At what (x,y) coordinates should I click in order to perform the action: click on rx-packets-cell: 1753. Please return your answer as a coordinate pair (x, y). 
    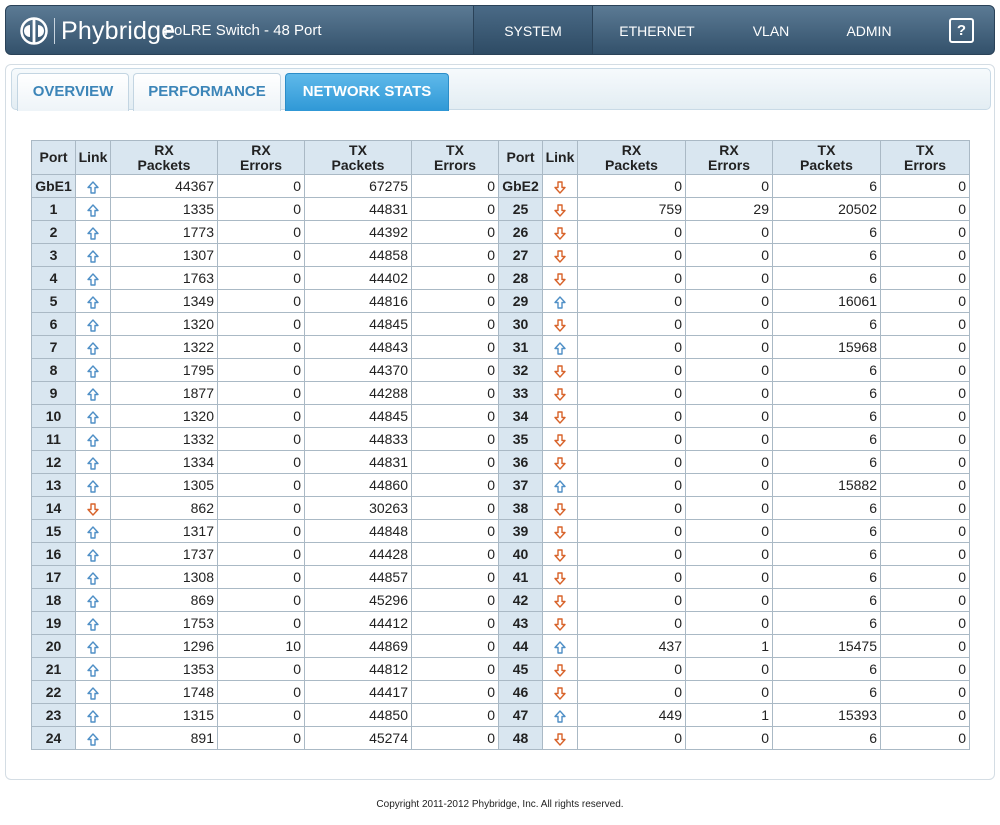
    Looking at the image, I should click on (164, 623).